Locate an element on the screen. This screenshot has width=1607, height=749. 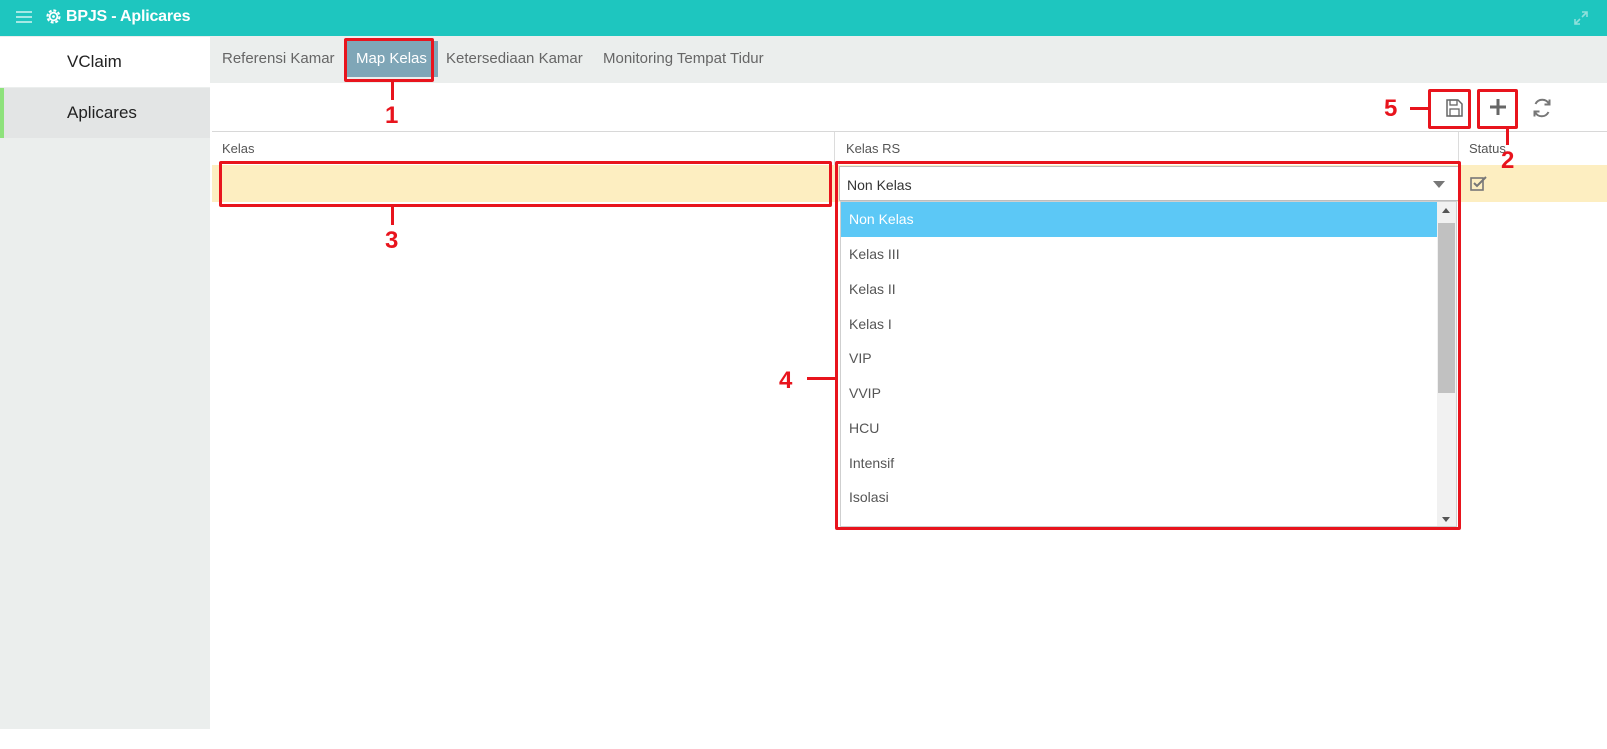
hamburger-menu-icon is located at coordinates (24, 17).